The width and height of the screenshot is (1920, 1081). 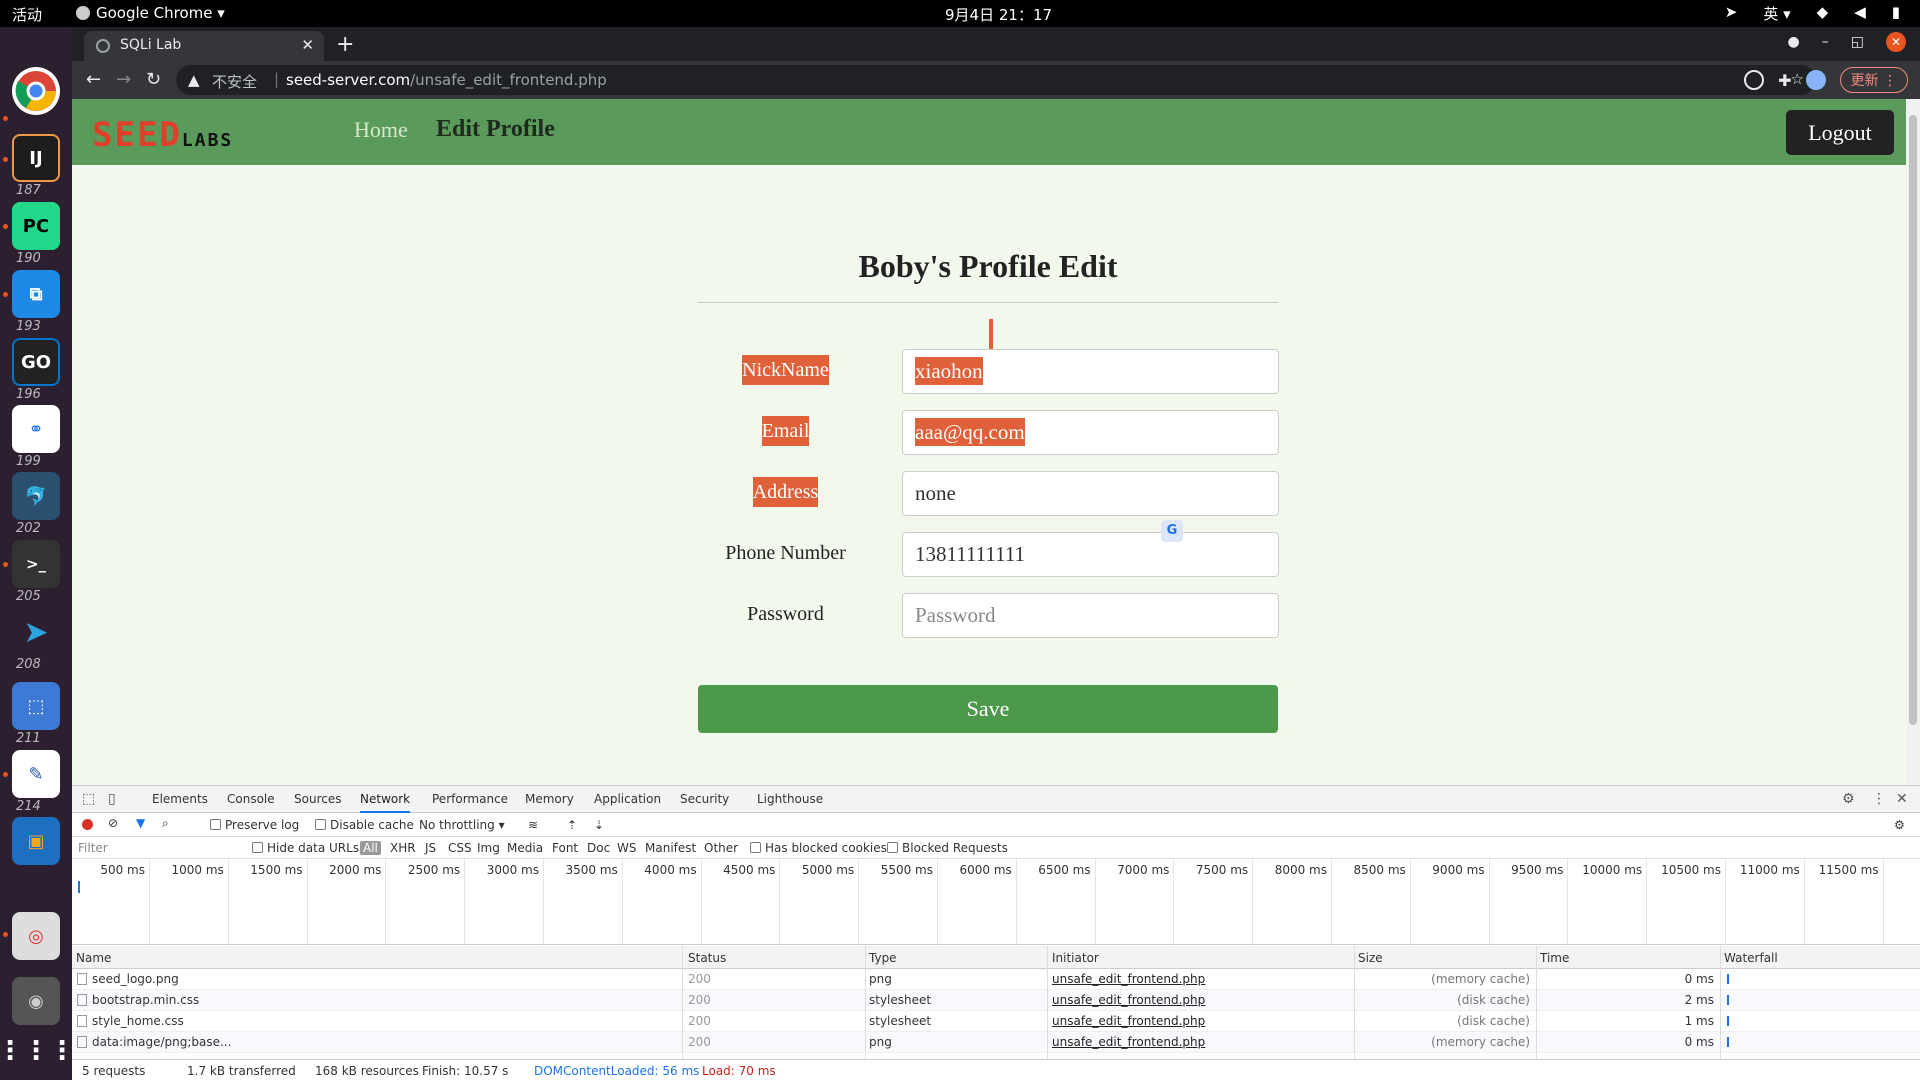 What do you see at coordinates (36, 294) in the screenshot?
I see `dock-vscode: ⧉` at bounding box center [36, 294].